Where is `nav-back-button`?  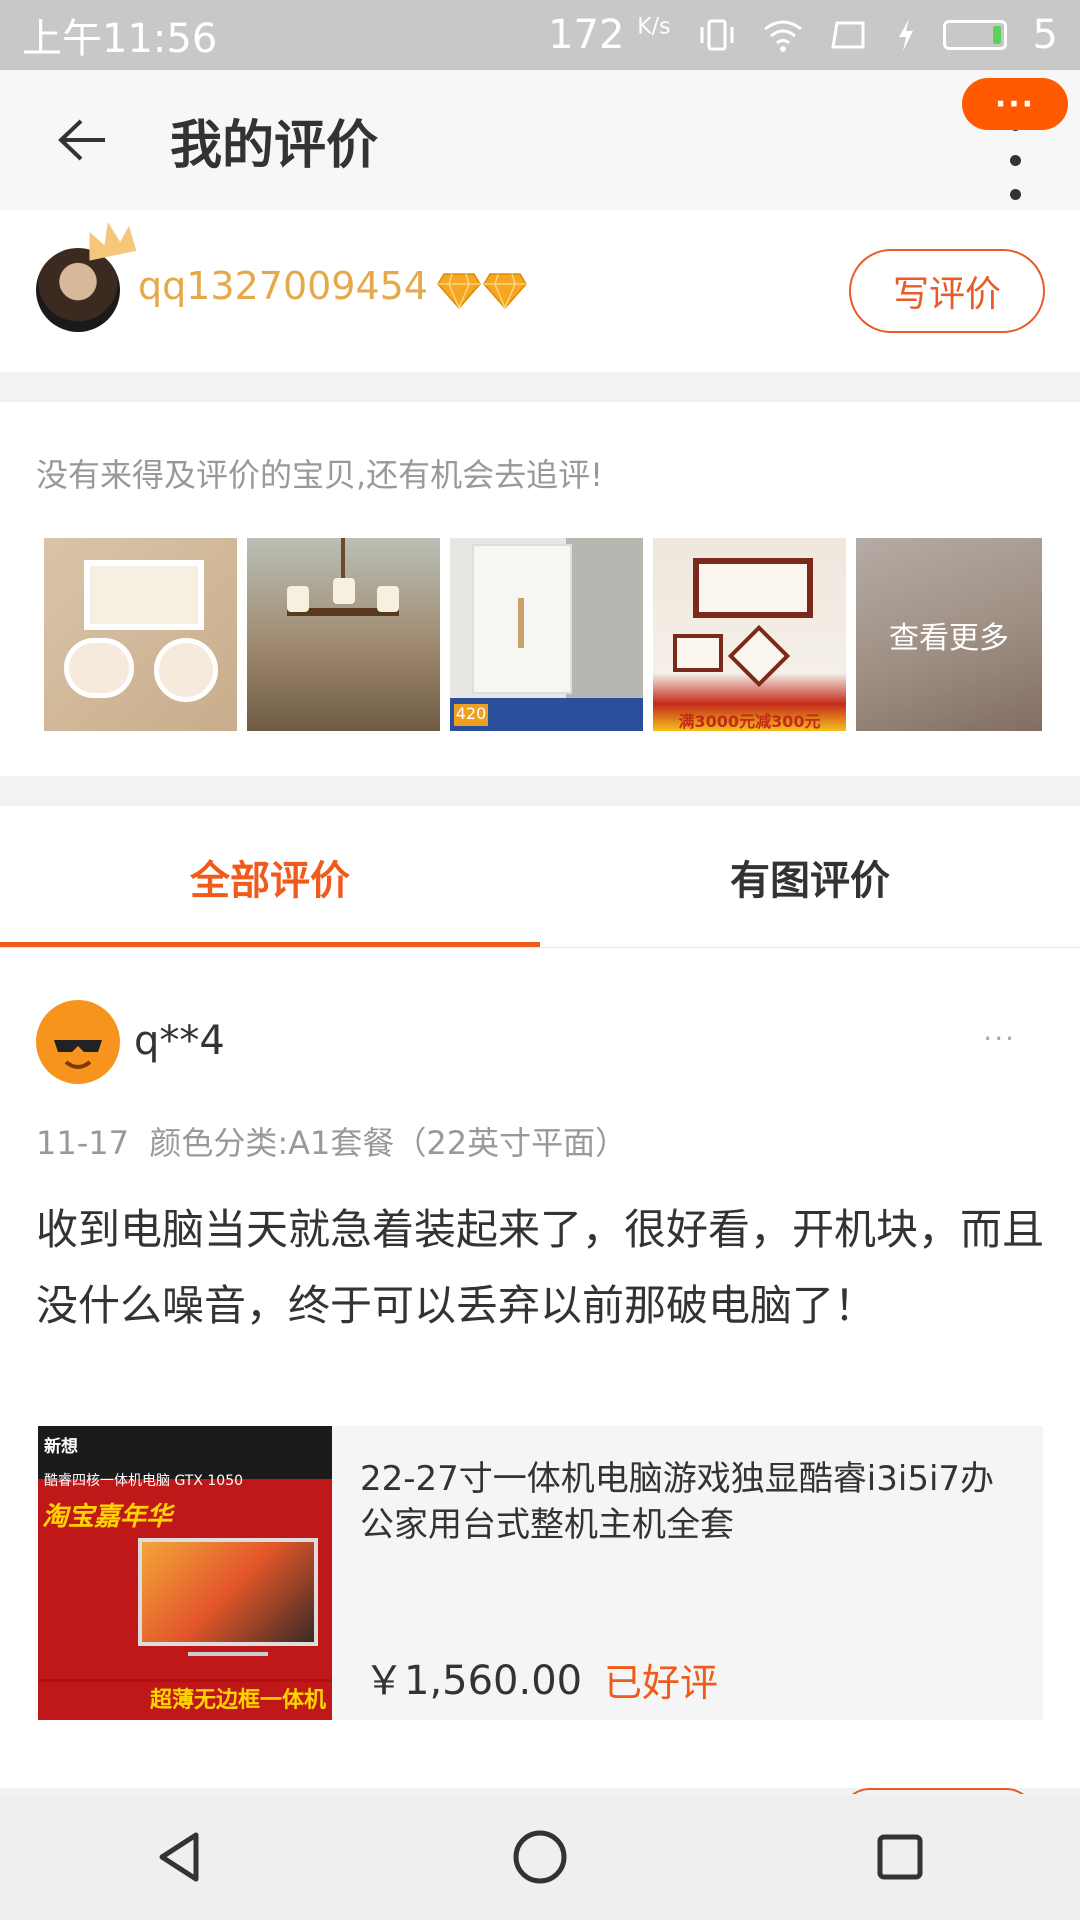 nav-back-button is located at coordinates (180, 1857).